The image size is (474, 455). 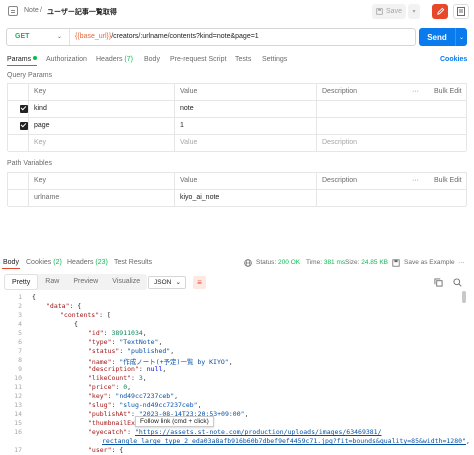 What do you see at coordinates (100, 342) in the screenshot?
I see `code-key: "type"` at bounding box center [100, 342].